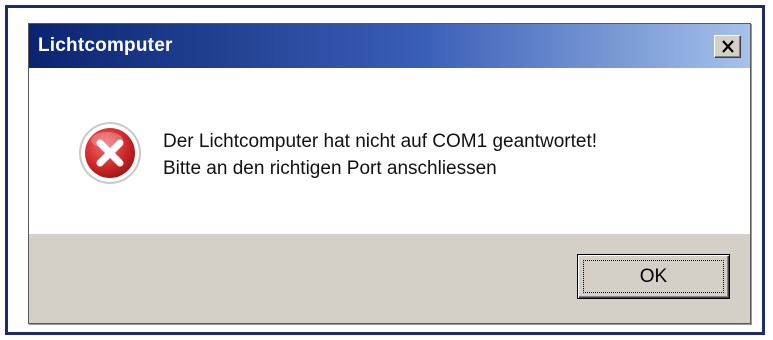 This screenshot has width=773, height=340. What do you see at coordinates (389, 46) in the screenshot?
I see `title-bar: Lichtcomputer` at bounding box center [389, 46].